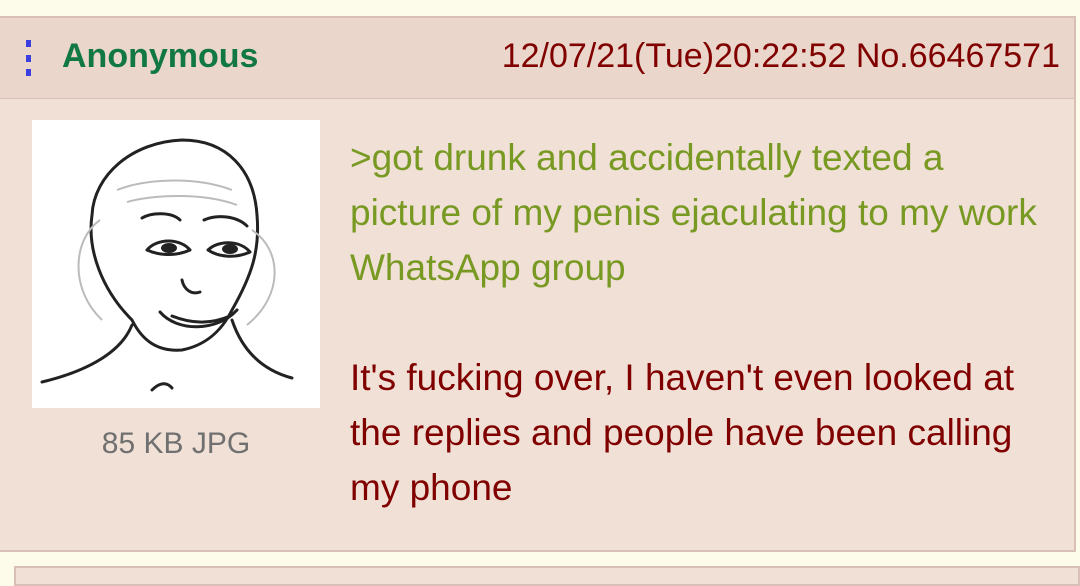 This screenshot has height=586, width=1080. I want to click on wojak-face-icon, so click(167, 265).